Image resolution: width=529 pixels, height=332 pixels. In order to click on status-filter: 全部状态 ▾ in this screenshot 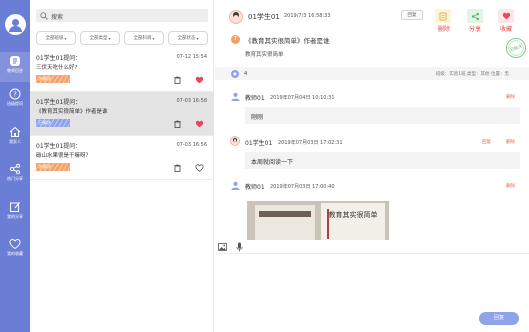, I will do `click(188, 38)`.